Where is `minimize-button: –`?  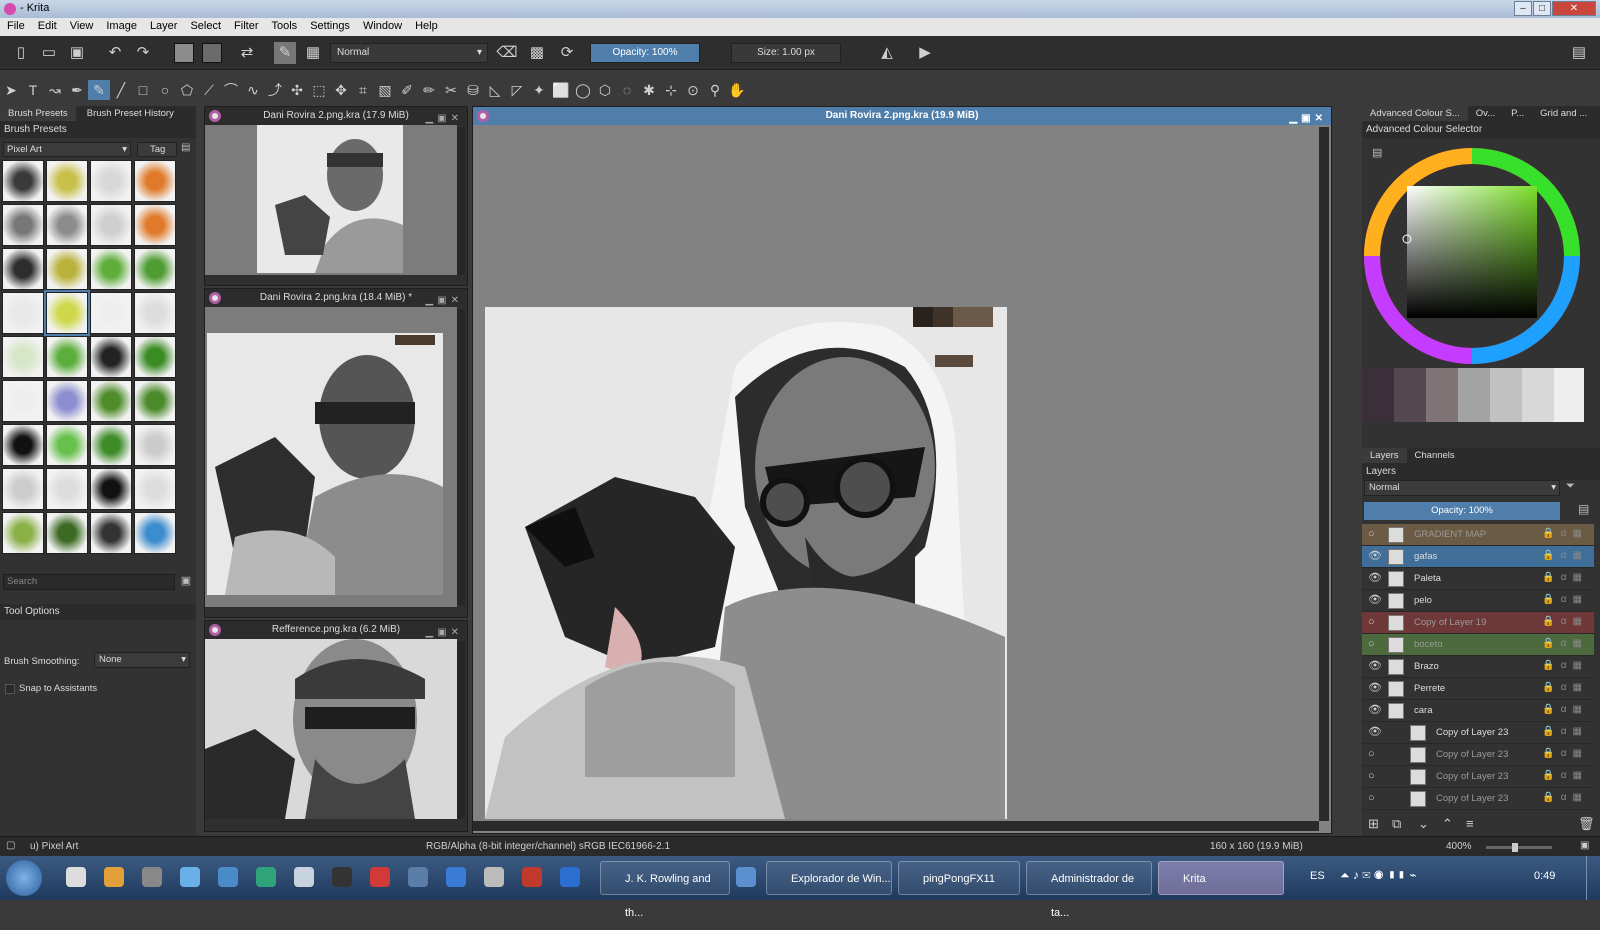
minimize-button: – is located at coordinates (1523, 8).